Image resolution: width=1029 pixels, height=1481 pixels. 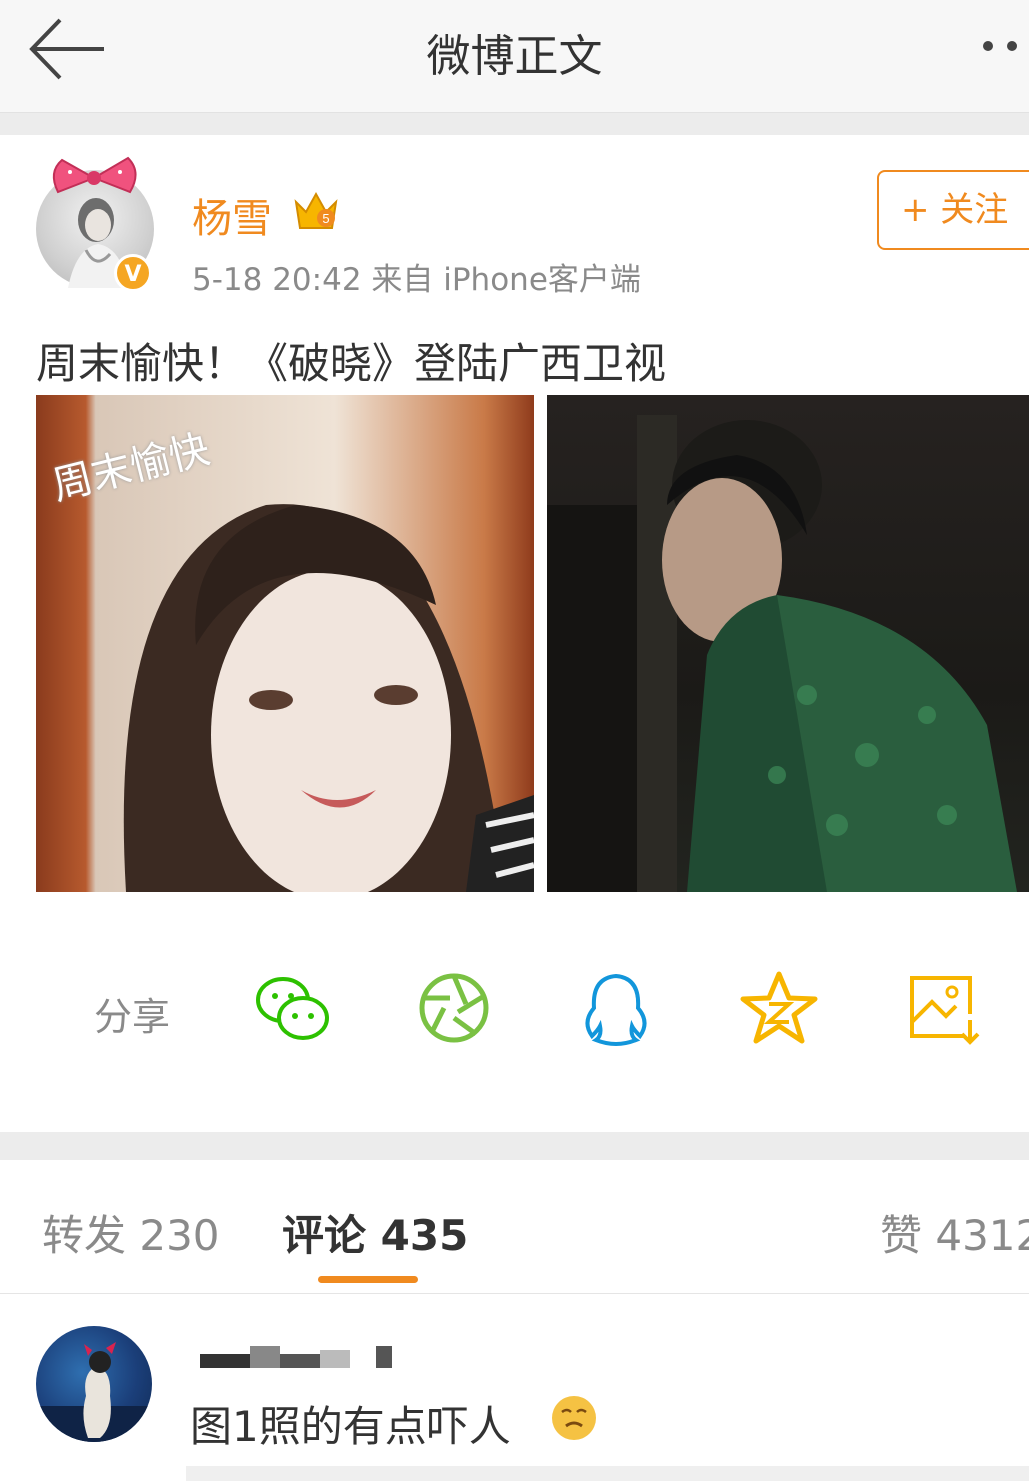 I want to click on post-text: 周末愉快！《破晓》登陆广西卫视, so click(x=351, y=363).